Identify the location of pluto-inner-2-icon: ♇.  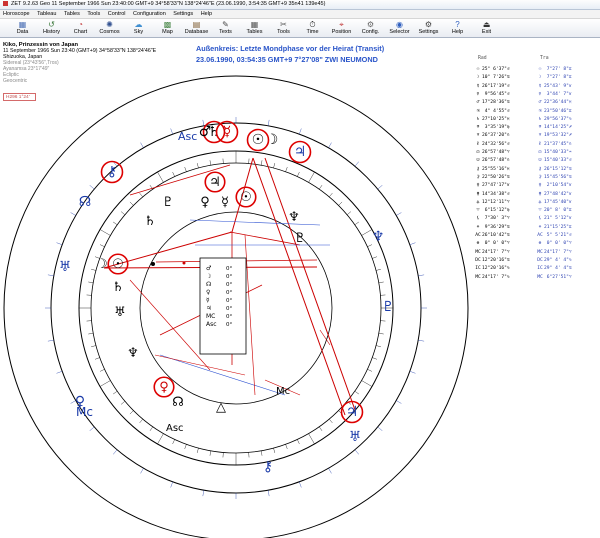
(300, 238).